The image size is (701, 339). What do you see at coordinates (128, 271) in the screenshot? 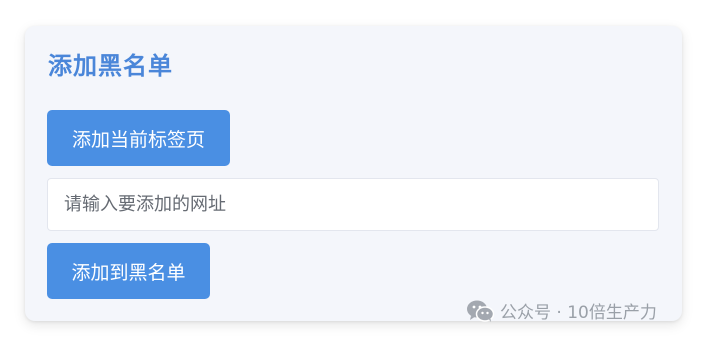
I see `add-to-blacklist-button: 添加到黑名单` at bounding box center [128, 271].